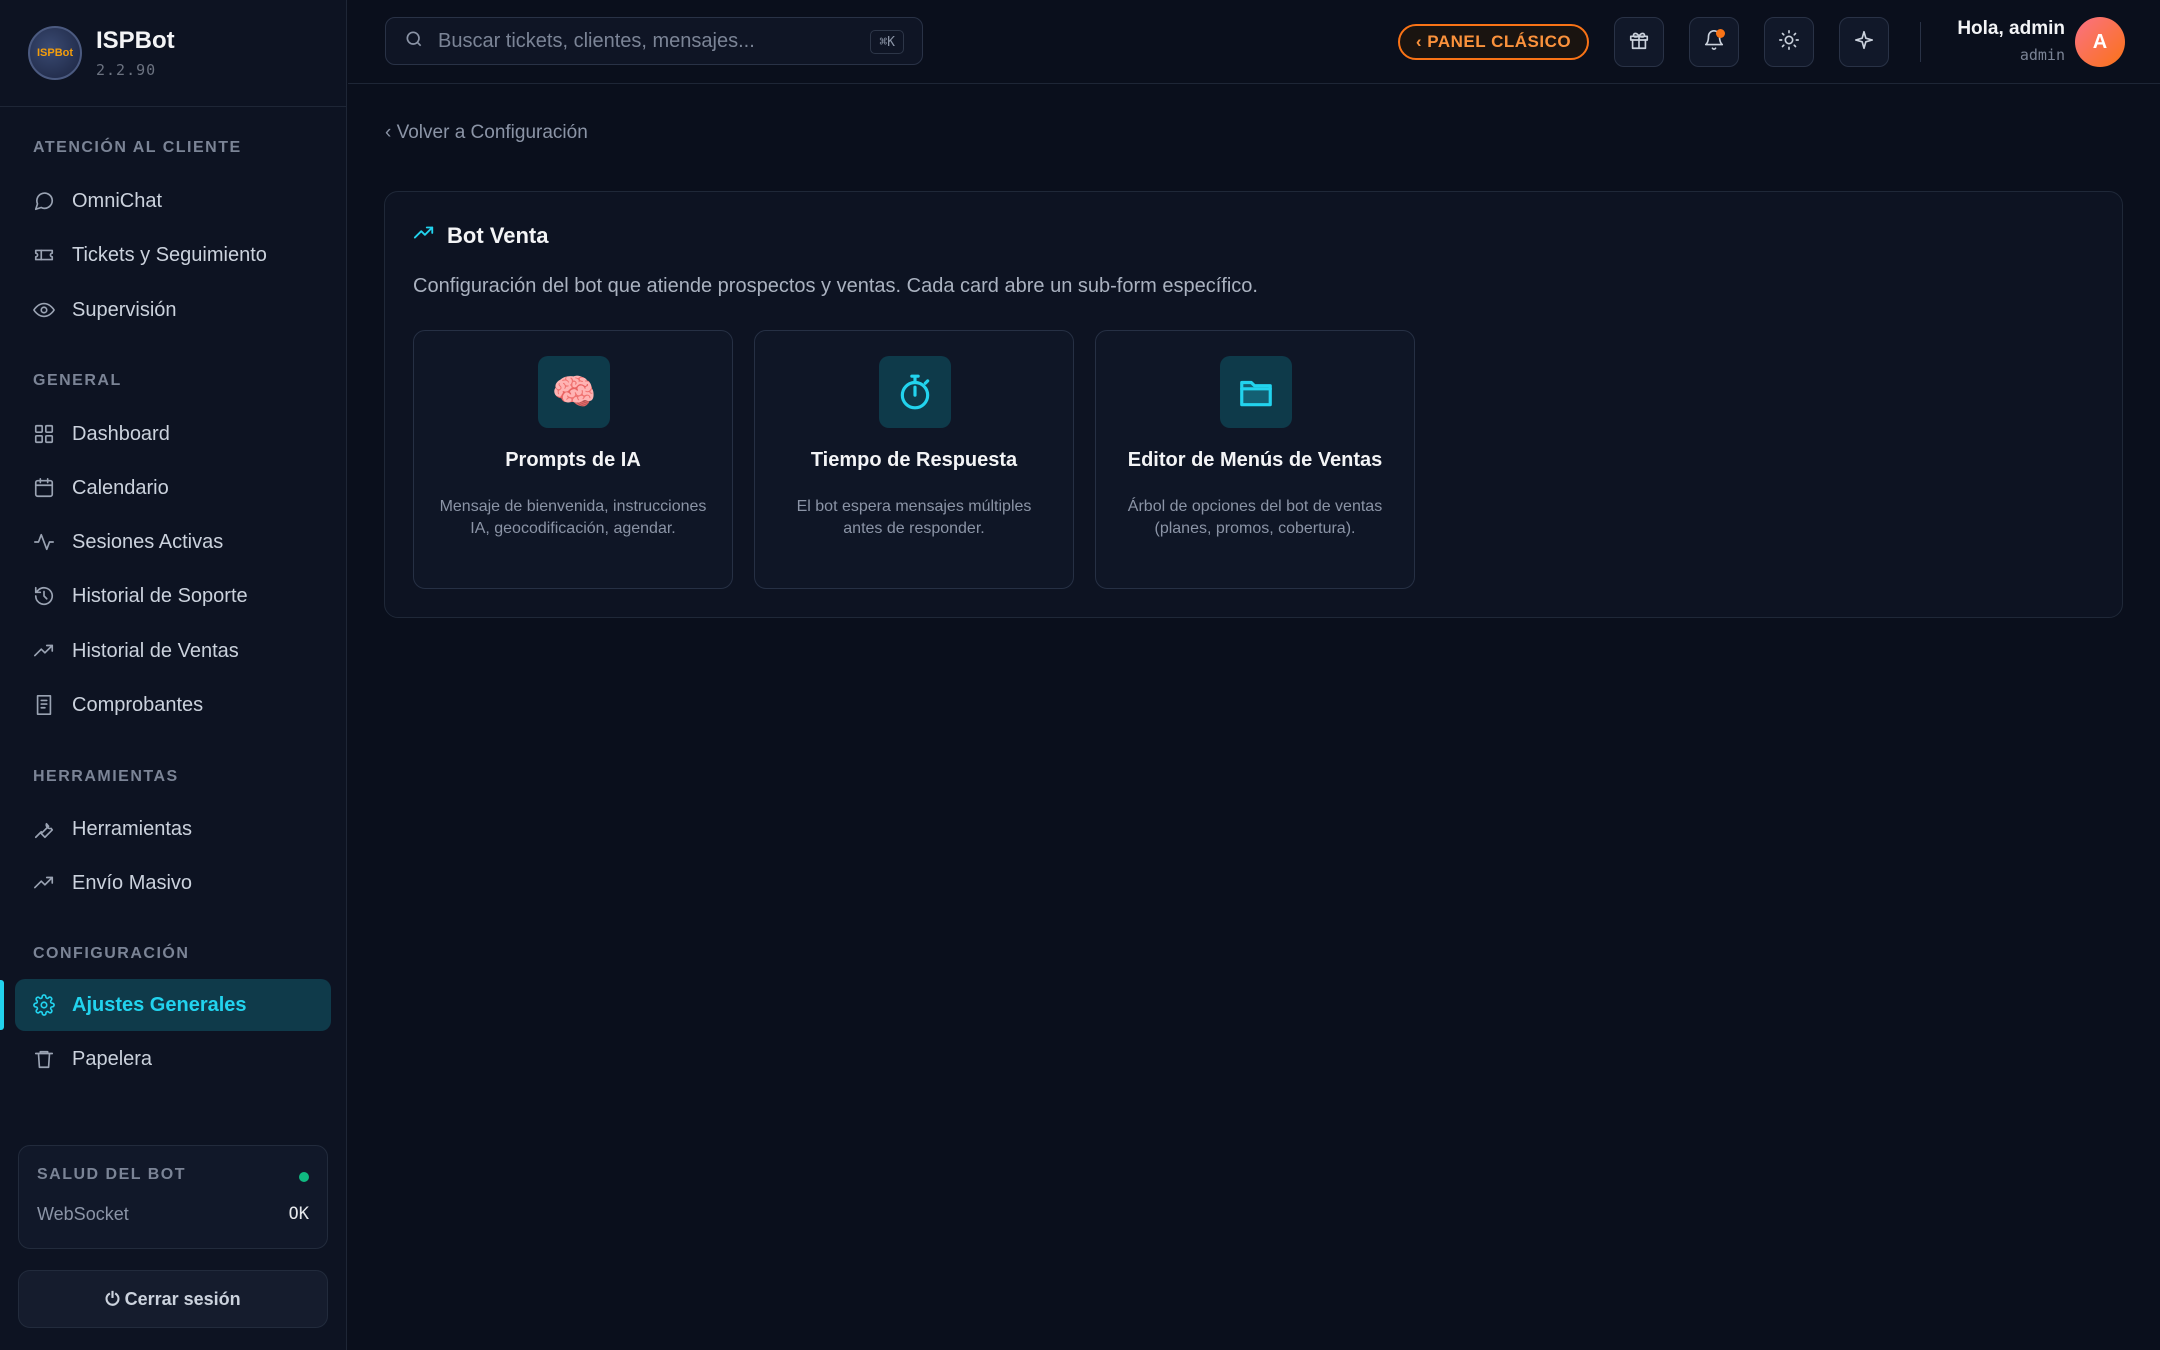  Describe the element at coordinates (117, 200) in the screenshot. I see `sidebar-item-label: OmniChat` at that location.